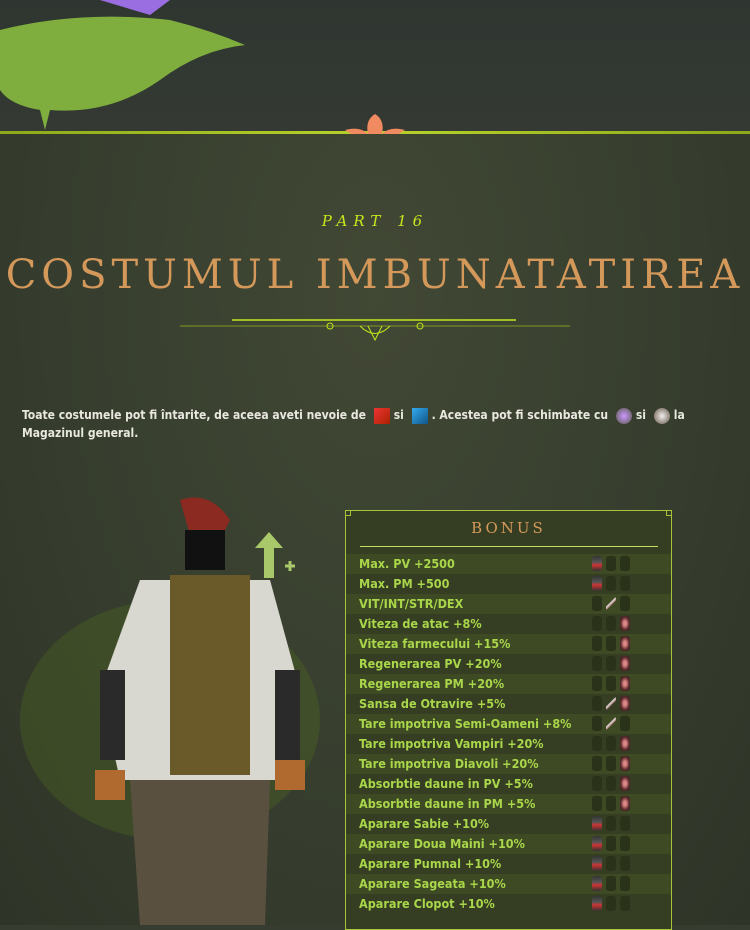 This screenshot has width=750, height=930. I want to click on bonus-label: Tare impotriva Vampiri +20%, so click(451, 743).